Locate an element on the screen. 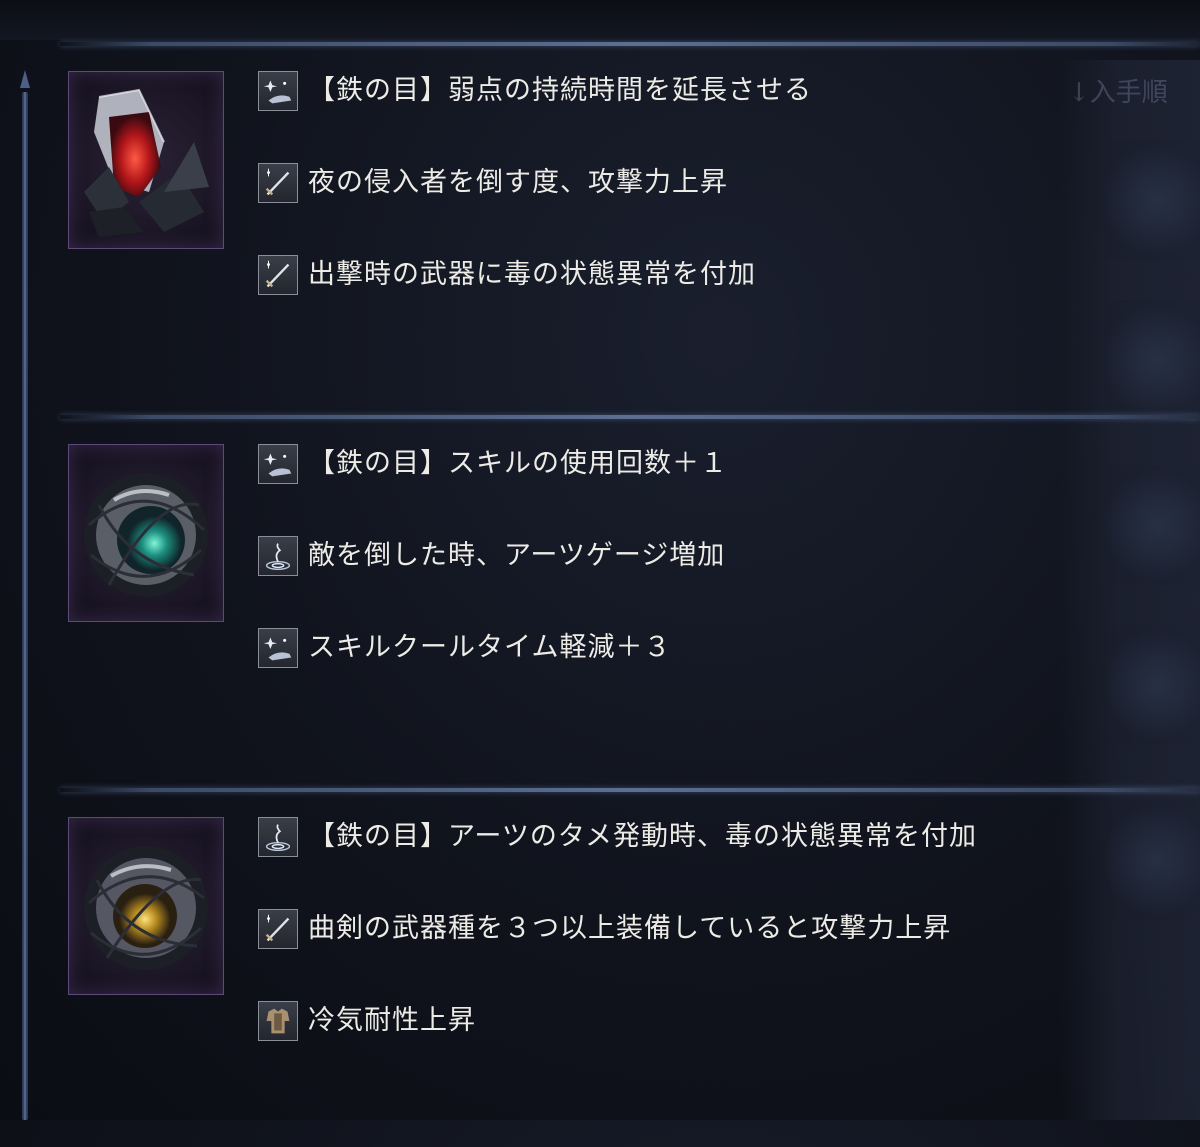  relic-effect-text: 夜の侵入者を倒す度、攻撃力上昇 is located at coordinates (518, 182).